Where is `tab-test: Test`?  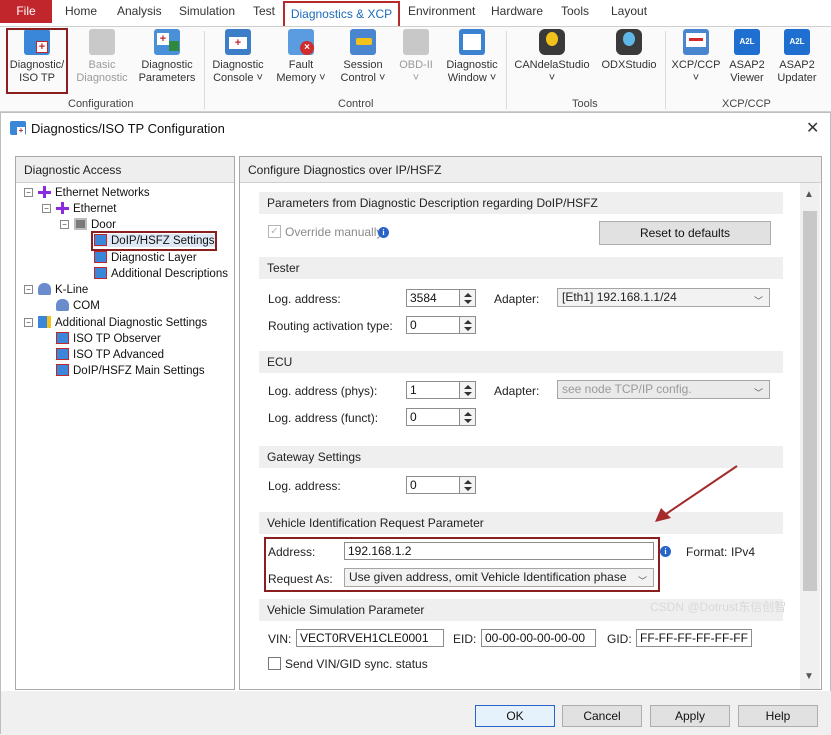
tab-test: Test is located at coordinates (264, 11).